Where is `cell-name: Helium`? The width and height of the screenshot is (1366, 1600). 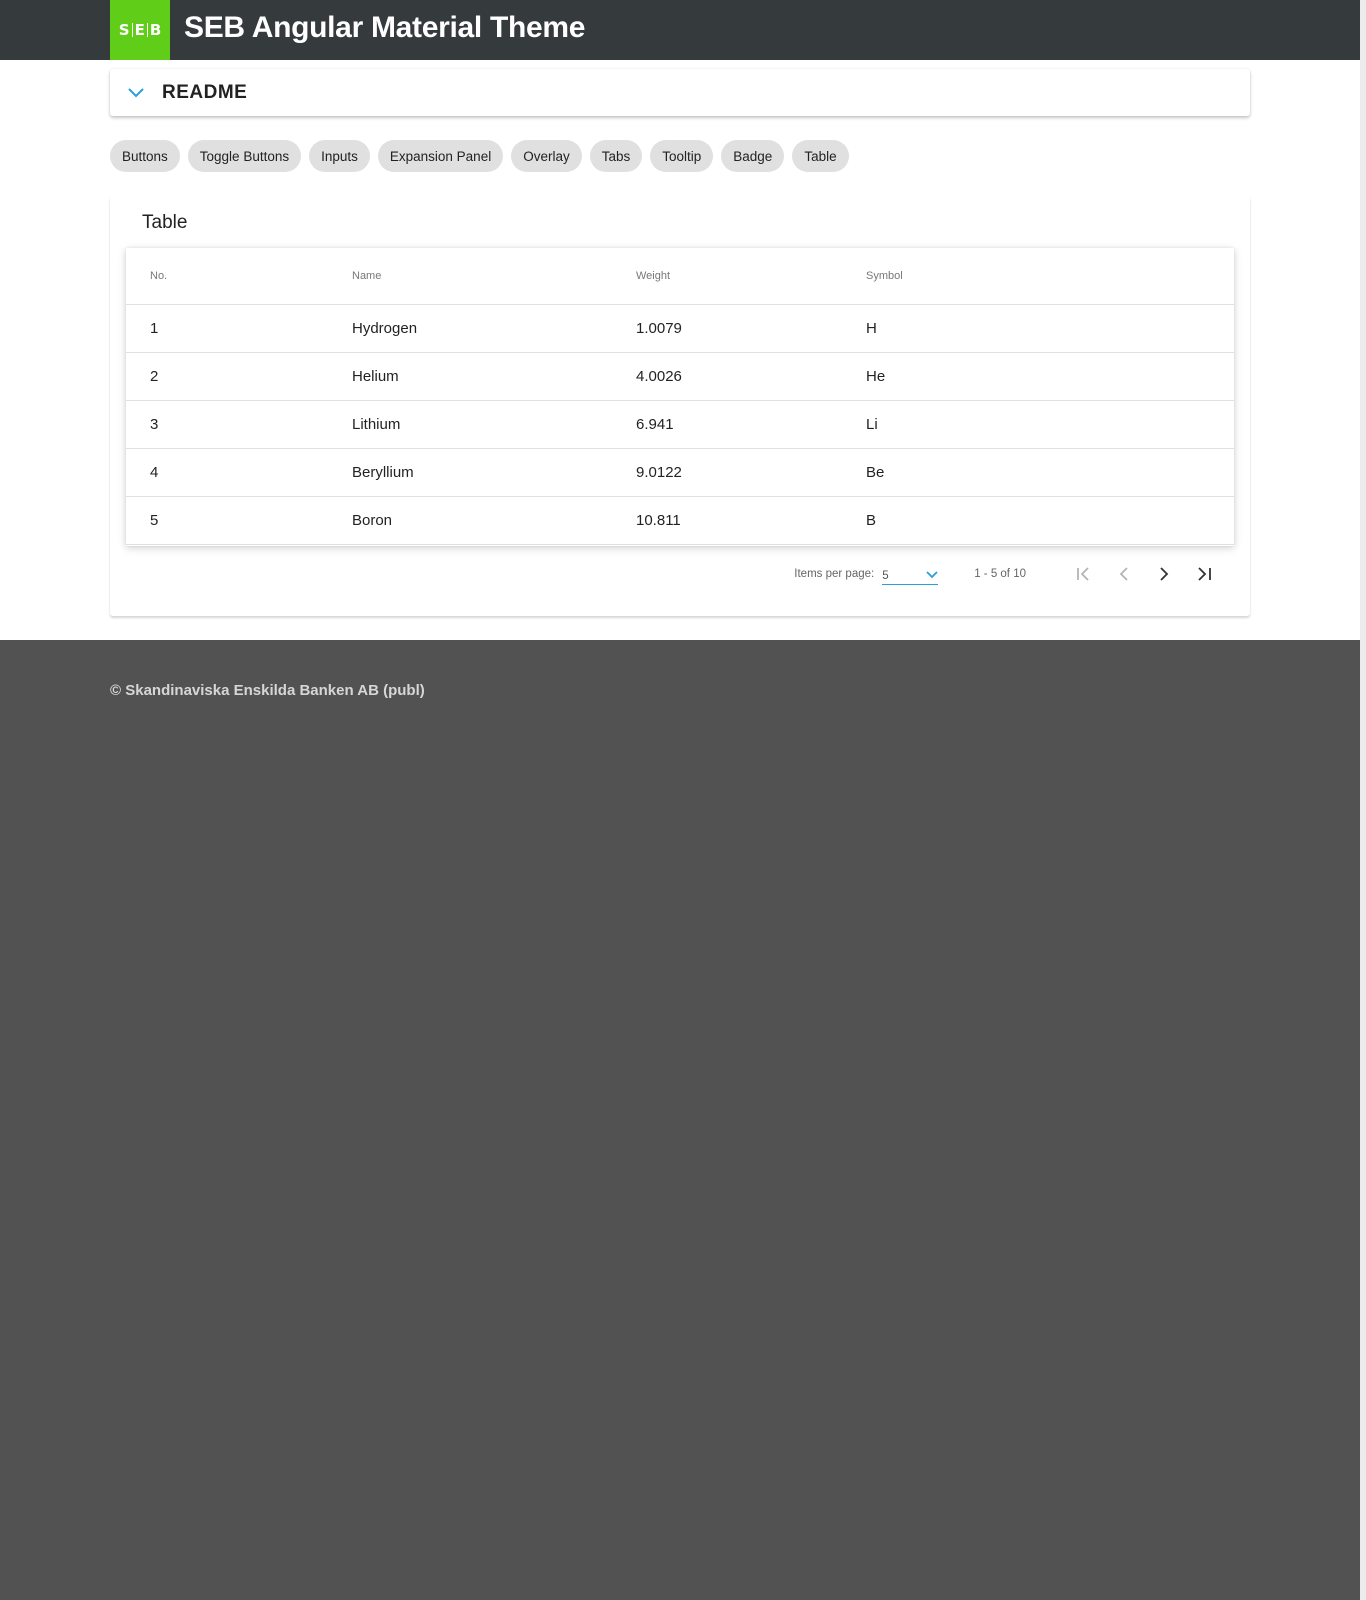 cell-name: Helium is located at coordinates (494, 376).